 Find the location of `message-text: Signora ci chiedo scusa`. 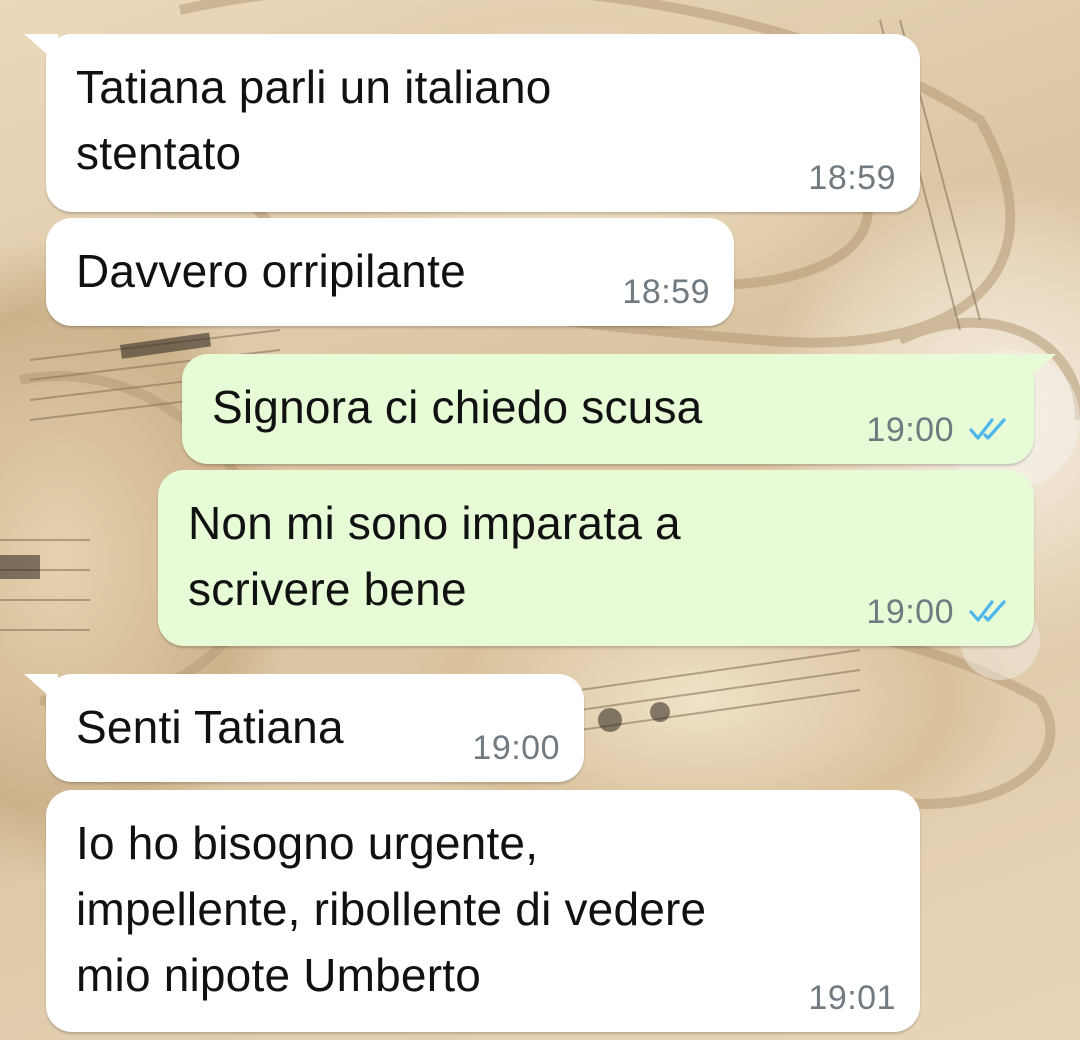

message-text: Signora ci chiedo scusa is located at coordinates (457, 407).